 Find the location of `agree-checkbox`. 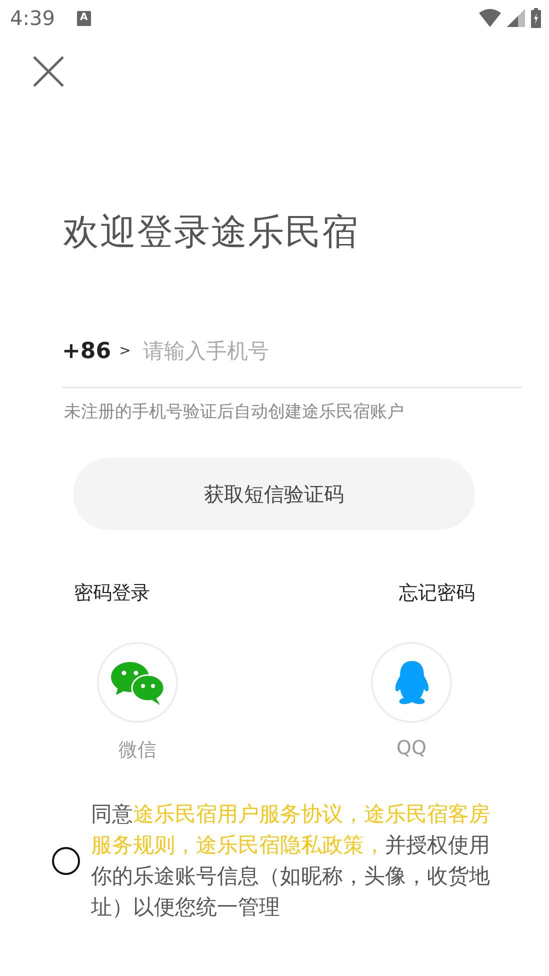

agree-checkbox is located at coordinates (66, 861).